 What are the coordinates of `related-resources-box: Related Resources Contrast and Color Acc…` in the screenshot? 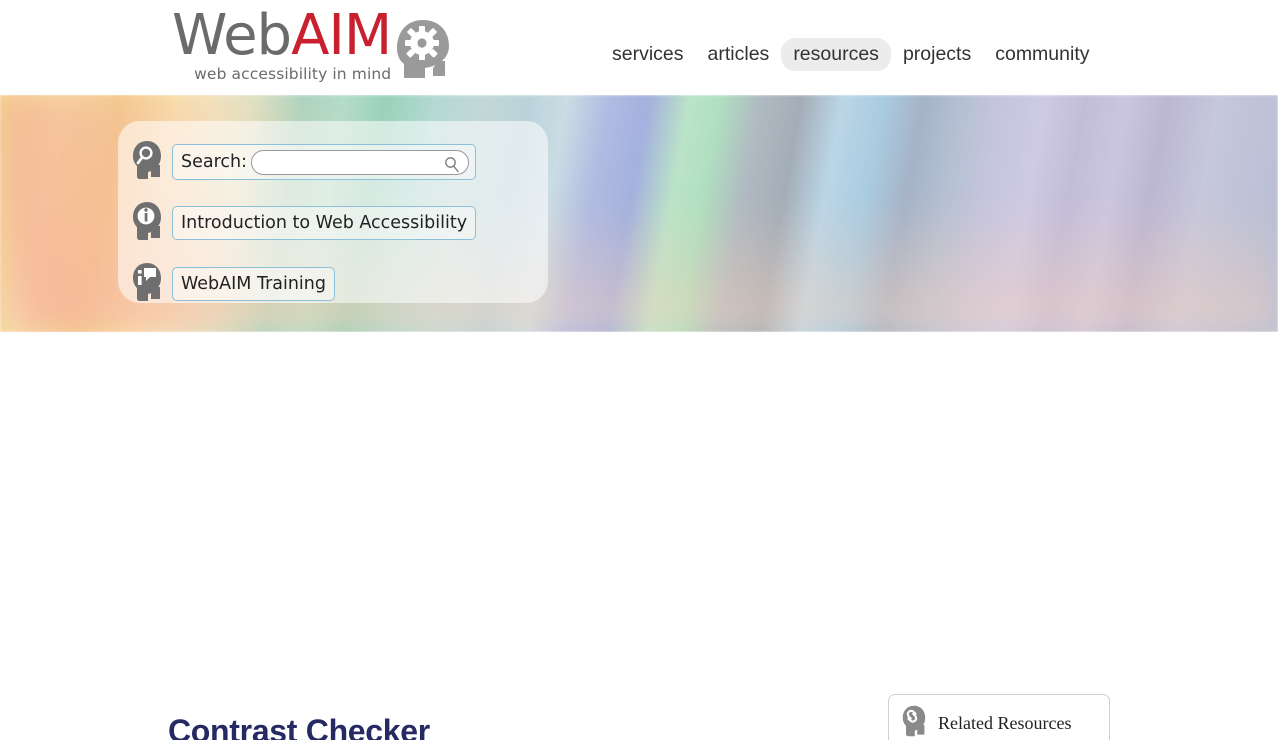 It's located at (999, 717).